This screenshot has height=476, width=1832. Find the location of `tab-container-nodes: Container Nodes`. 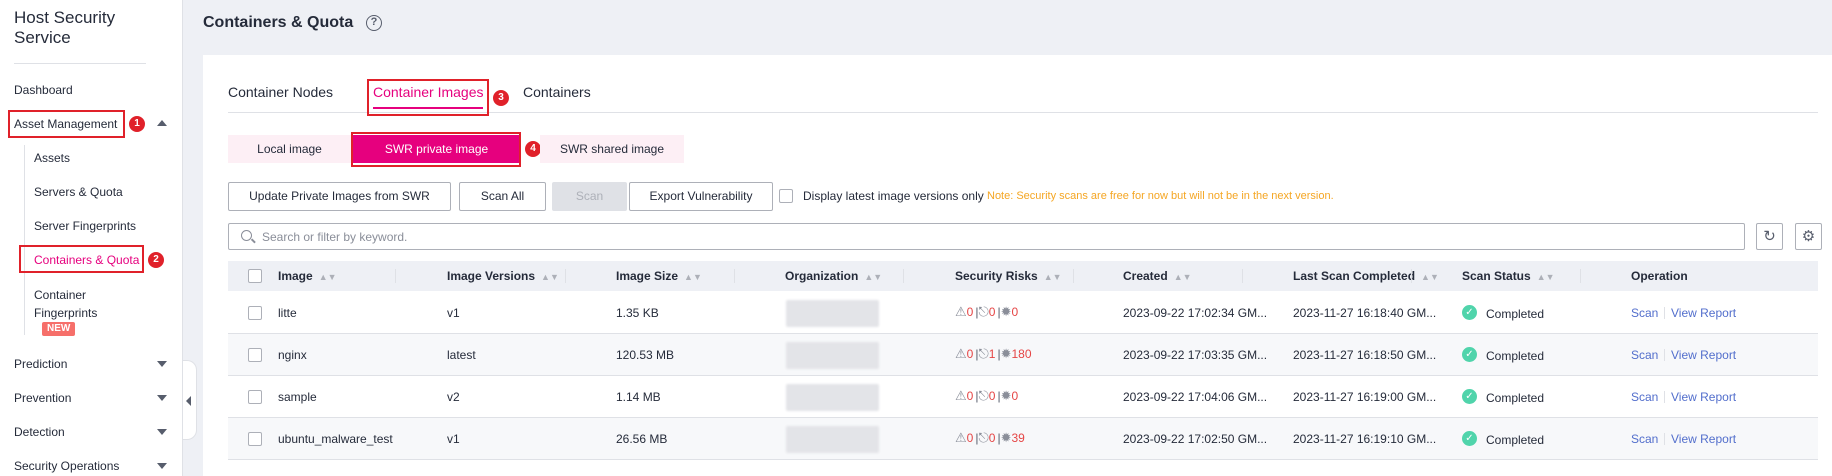

tab-container-nodes: Container Nodes is located at coordinates (280, 92).